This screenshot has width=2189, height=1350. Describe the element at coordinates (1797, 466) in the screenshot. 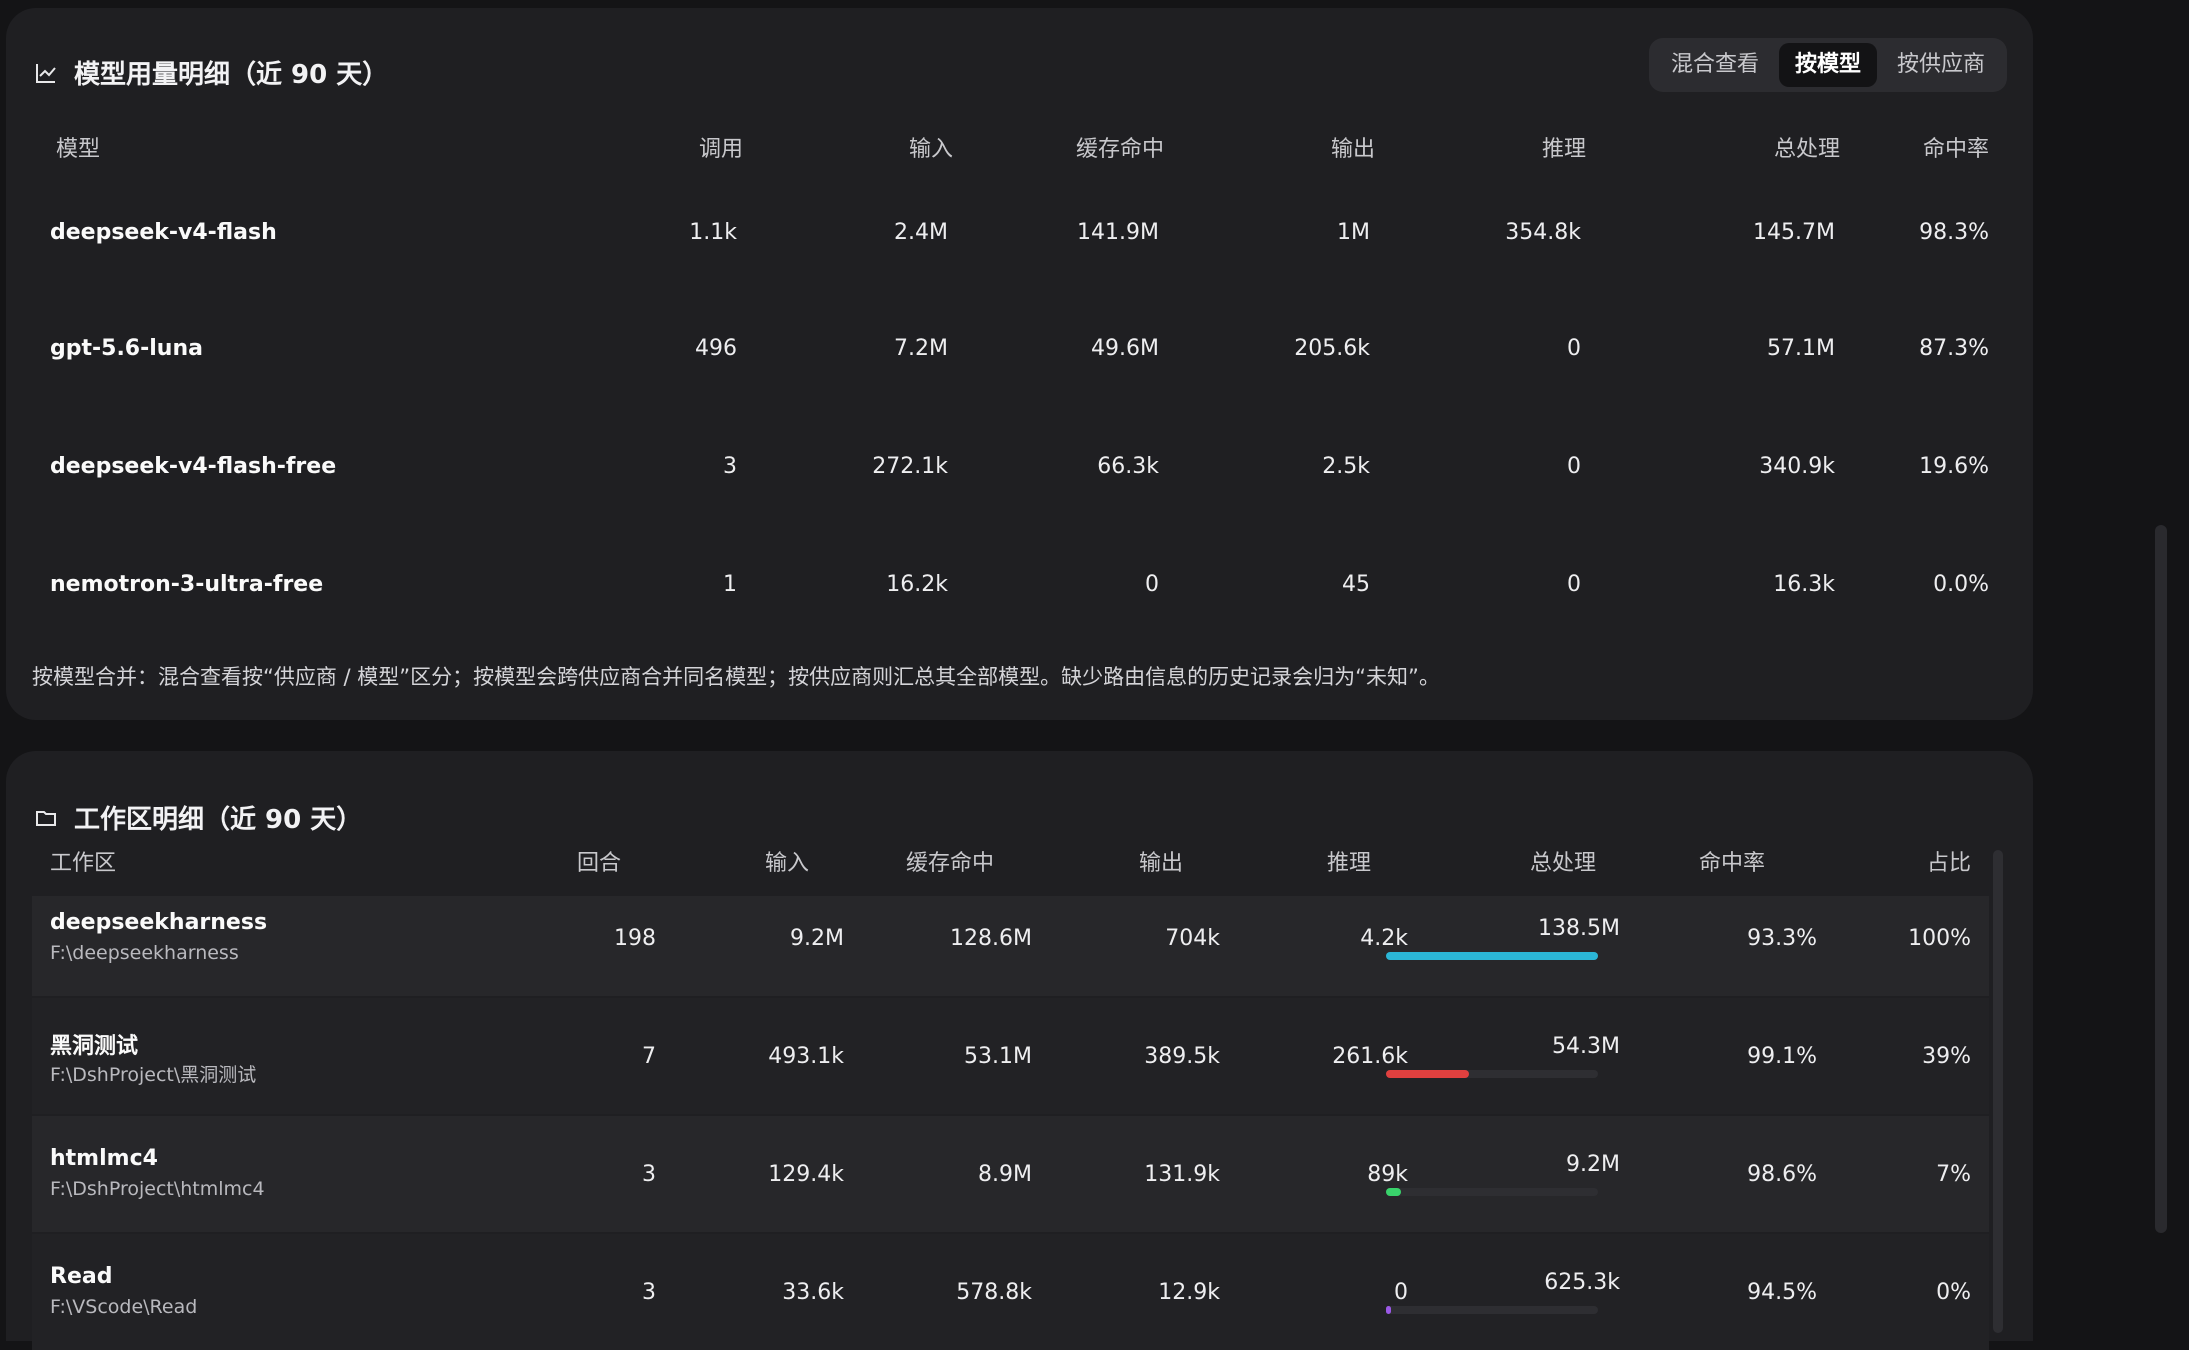

I see `total-cell: 340.9k` at that location.